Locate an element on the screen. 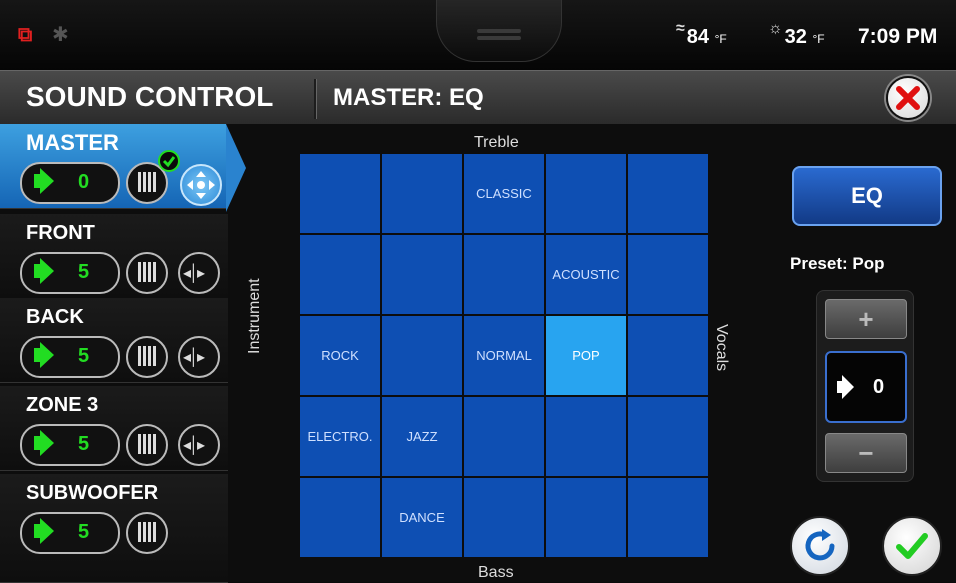 Image resolution: width=956 pixels, height=583 pixels. preset-label: Preset: is located at coordinates (819, 263).